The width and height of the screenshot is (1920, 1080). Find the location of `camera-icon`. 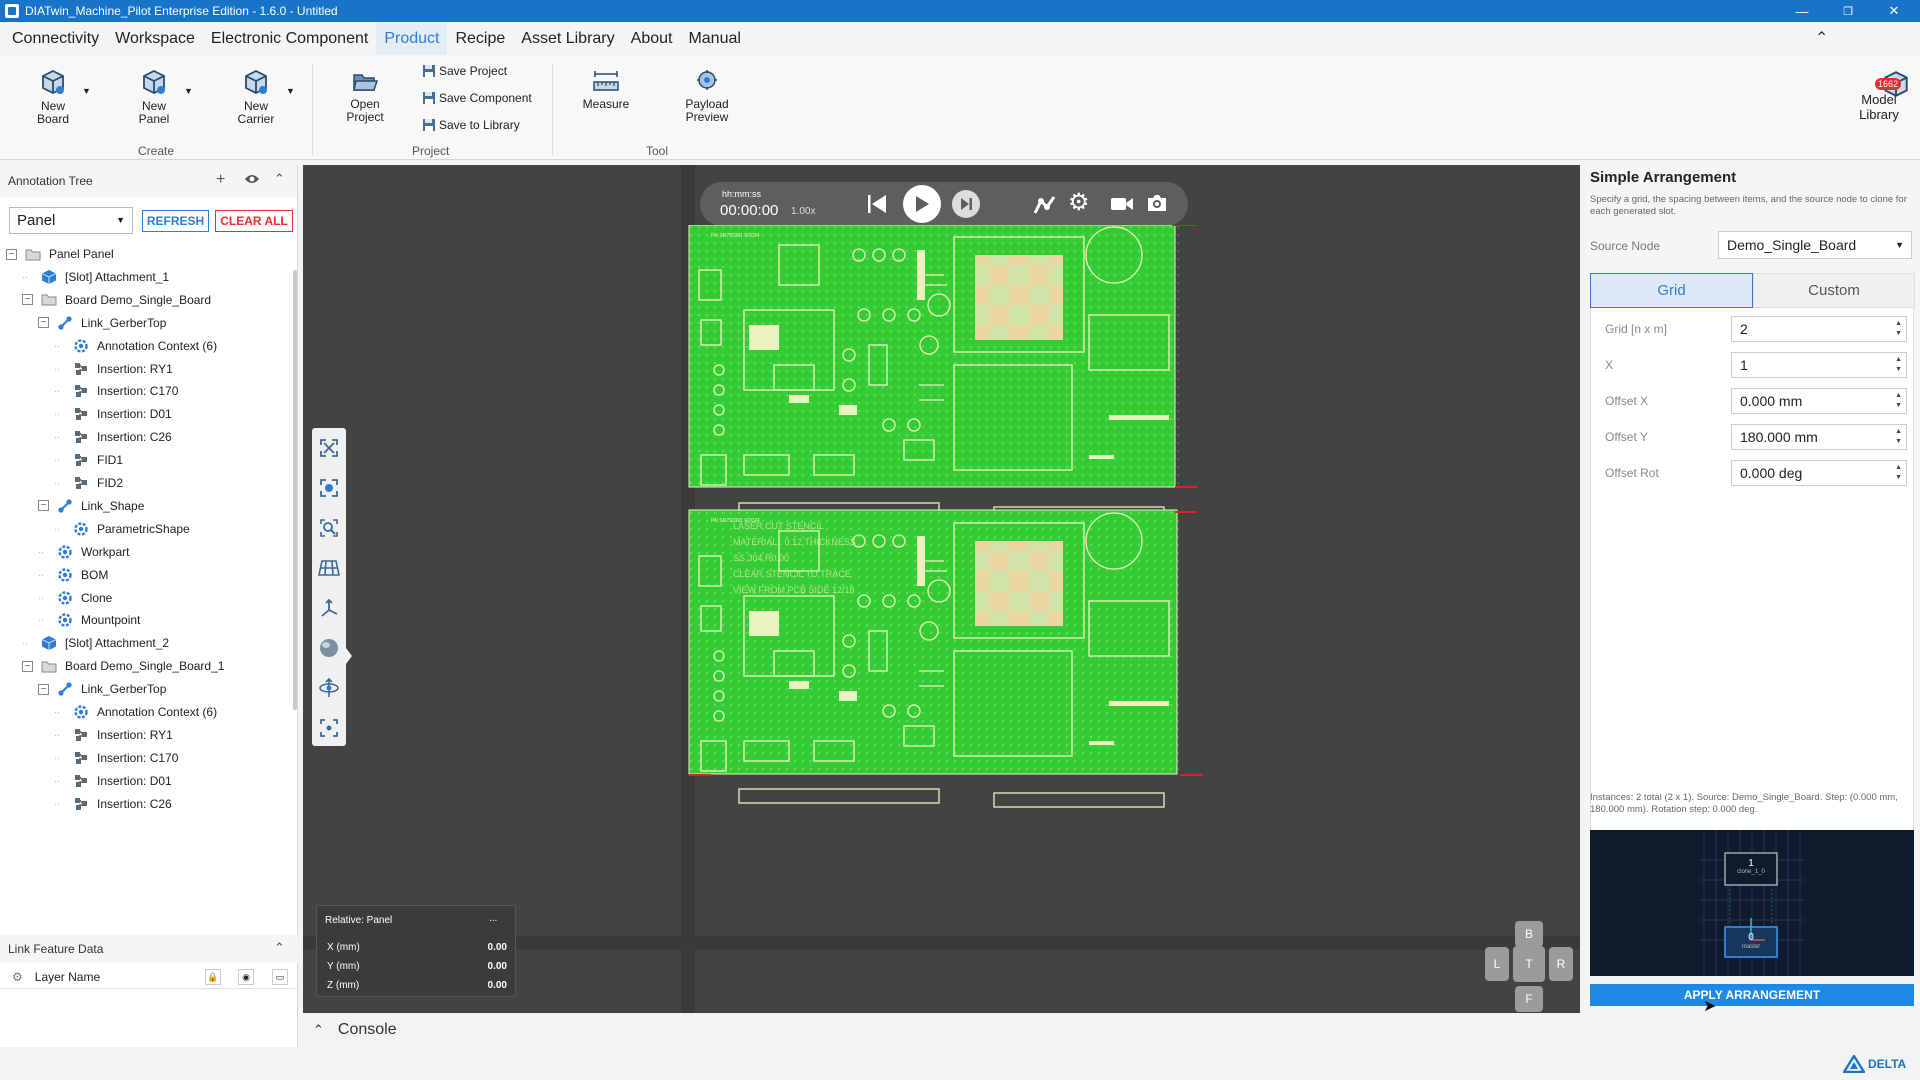

camera-icon is located at coordinates (1157, 204).